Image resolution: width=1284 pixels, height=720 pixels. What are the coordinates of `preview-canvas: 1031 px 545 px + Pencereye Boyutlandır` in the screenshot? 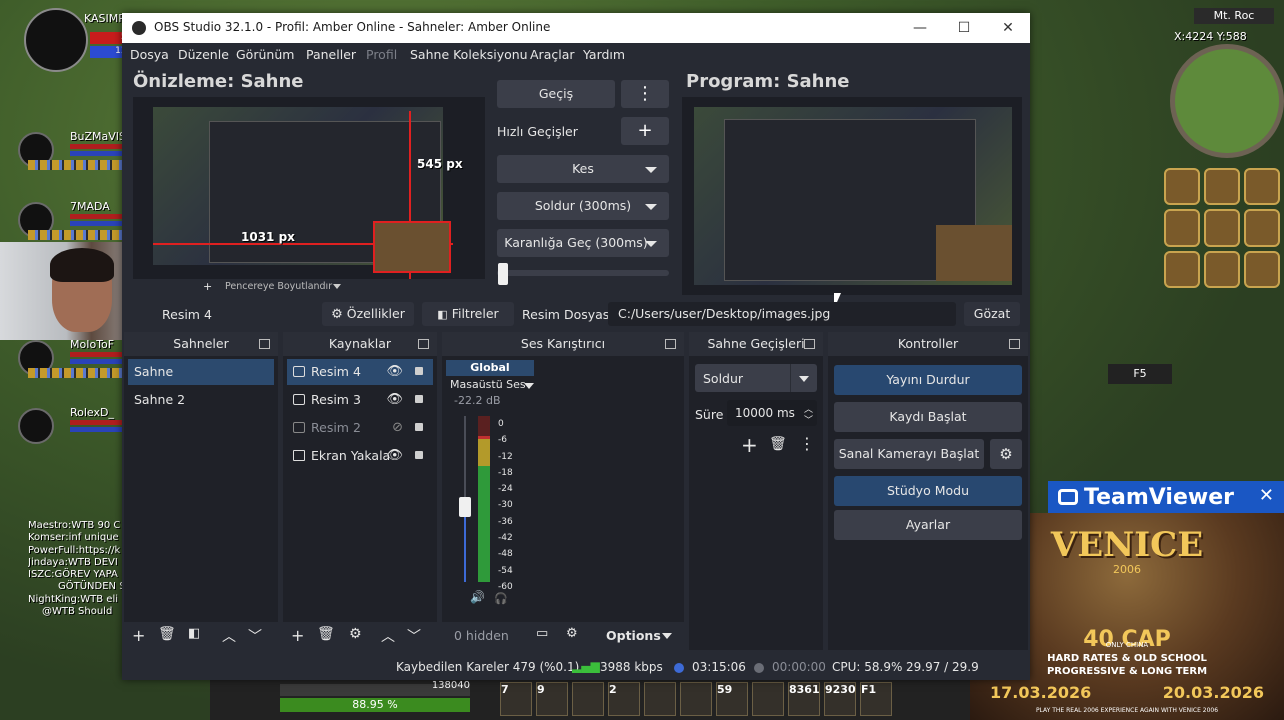 It's located at (309, 196).